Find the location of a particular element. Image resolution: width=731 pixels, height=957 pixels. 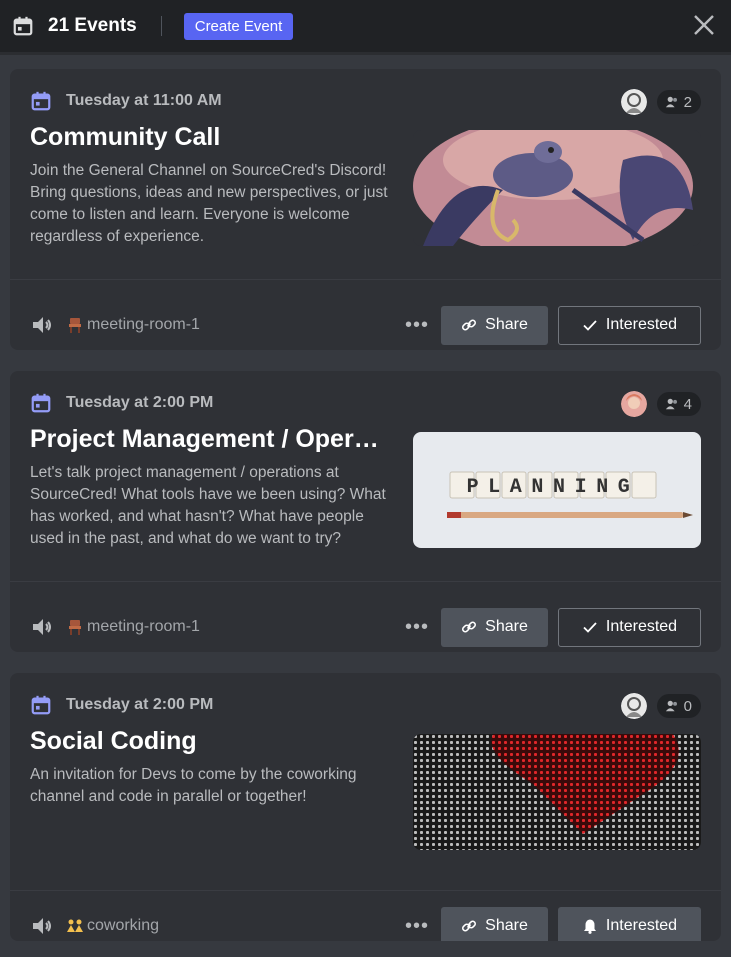

attendee-count: 0 is located at coordinates (687, 706).